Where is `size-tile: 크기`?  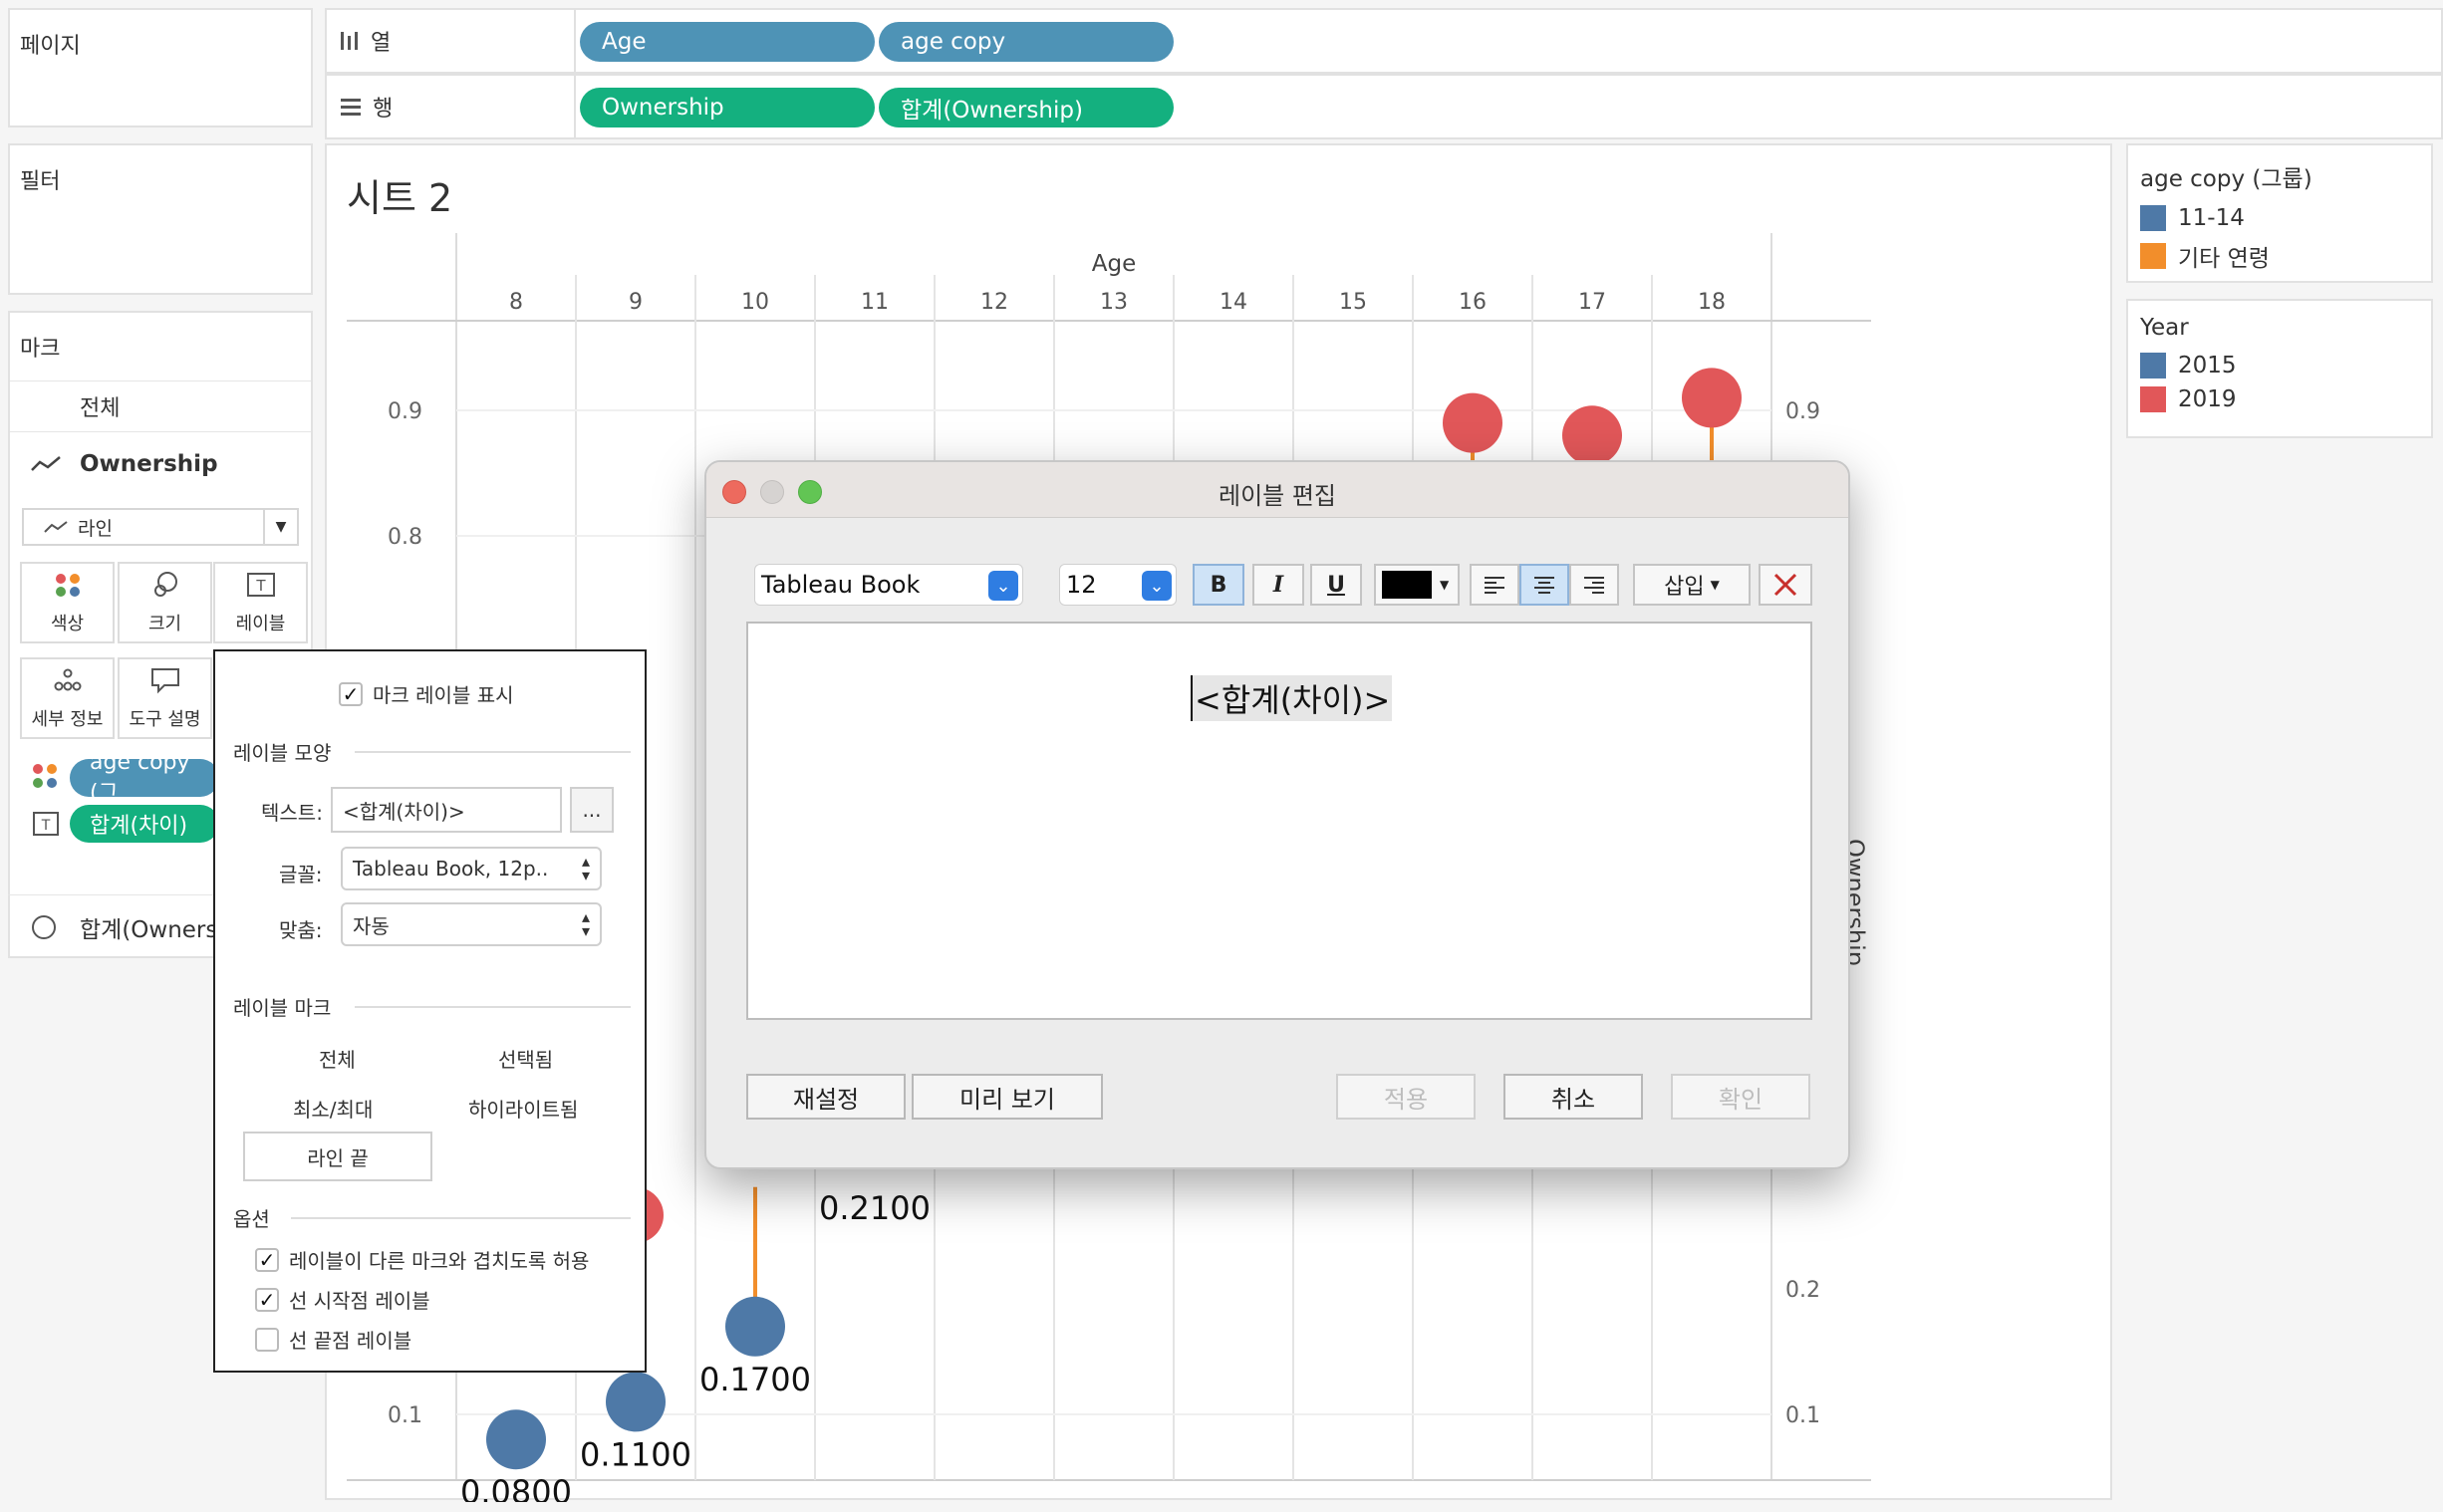
size-tile: 크기 is located at coordinates (165, 602).